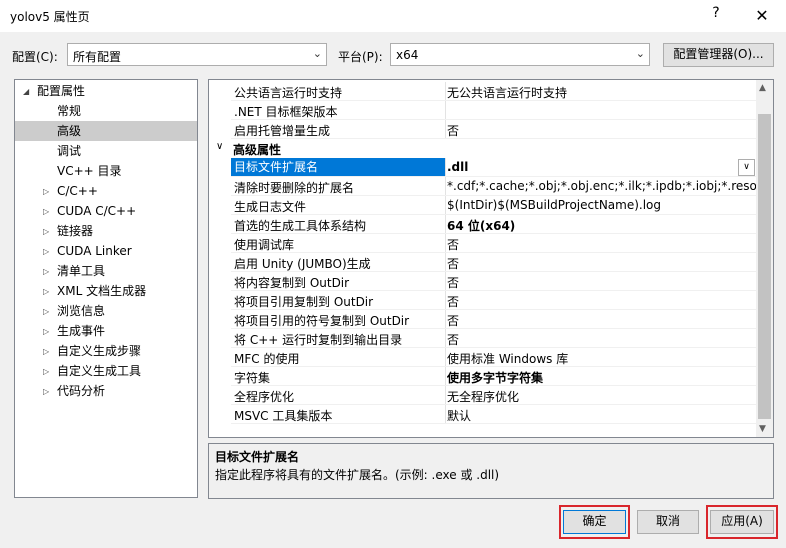  I want to click on tree-item: CUDA C/C++, so click(96, 211).